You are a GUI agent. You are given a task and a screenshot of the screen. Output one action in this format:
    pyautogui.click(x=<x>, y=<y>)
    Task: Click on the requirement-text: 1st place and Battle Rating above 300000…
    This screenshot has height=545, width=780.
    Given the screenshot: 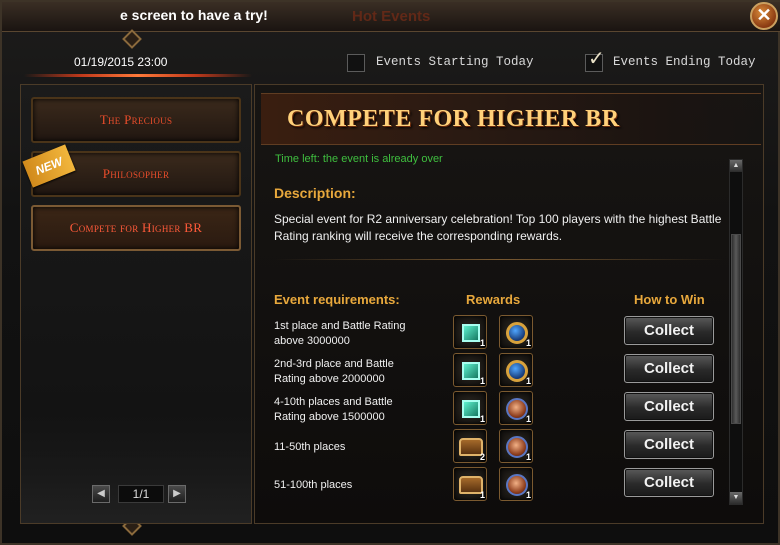 What is the action you would take?
    pyautogui.click(x=340, y=333)
    